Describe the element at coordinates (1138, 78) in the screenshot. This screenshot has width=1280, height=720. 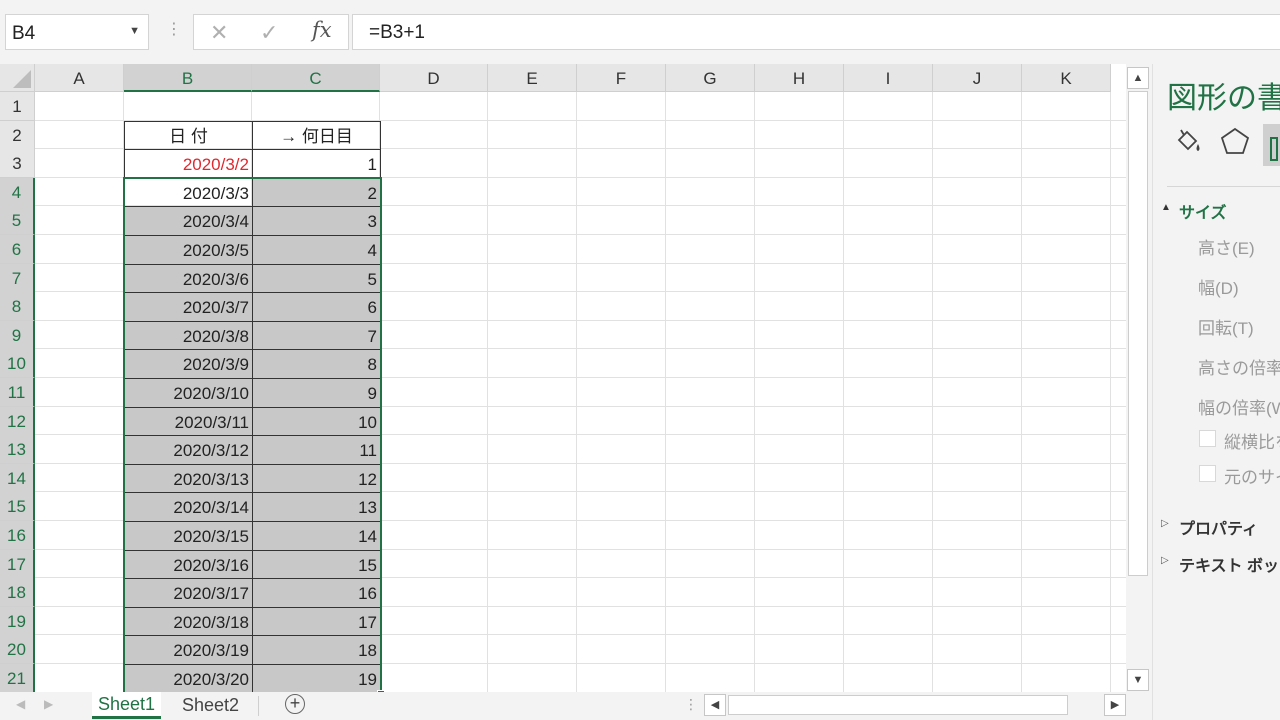
I see `scroll-up-icon: ▲` at that location.